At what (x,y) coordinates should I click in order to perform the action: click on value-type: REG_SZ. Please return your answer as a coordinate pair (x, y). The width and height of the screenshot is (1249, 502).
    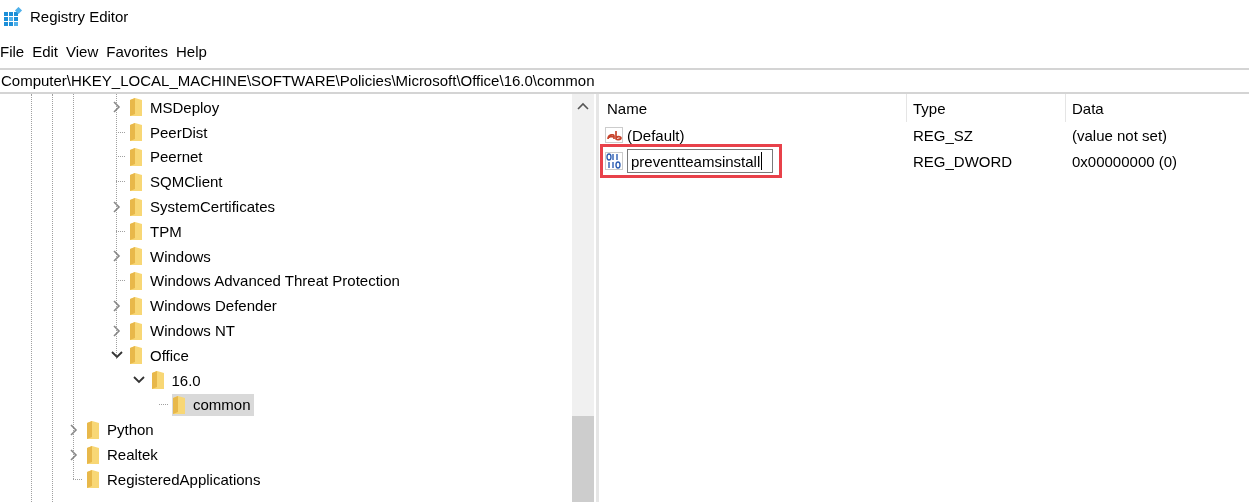
    Looking at the image, I should click on (943, 135).